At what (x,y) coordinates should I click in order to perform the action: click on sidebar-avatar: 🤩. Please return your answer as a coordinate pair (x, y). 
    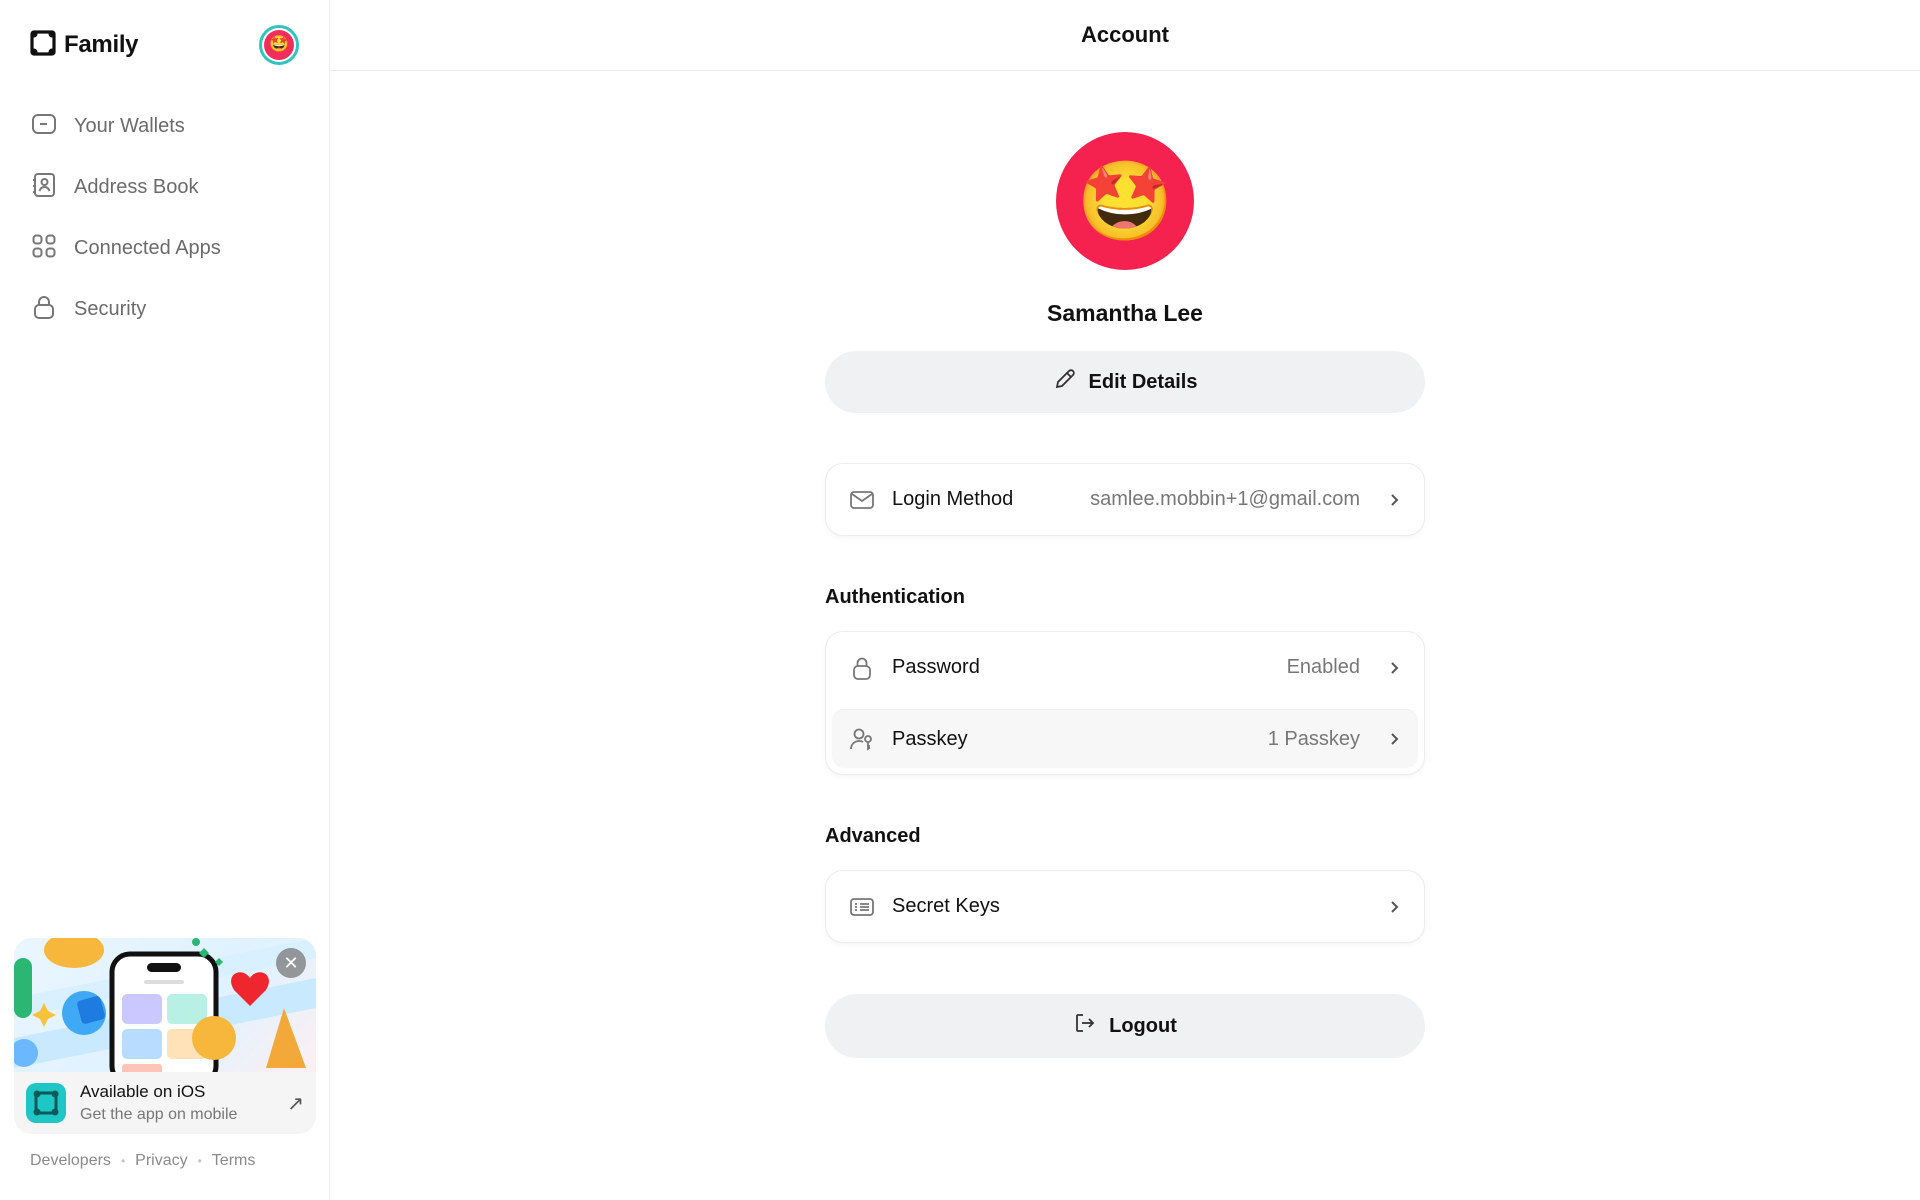
    Looking at the image, I should click on (279, 45).